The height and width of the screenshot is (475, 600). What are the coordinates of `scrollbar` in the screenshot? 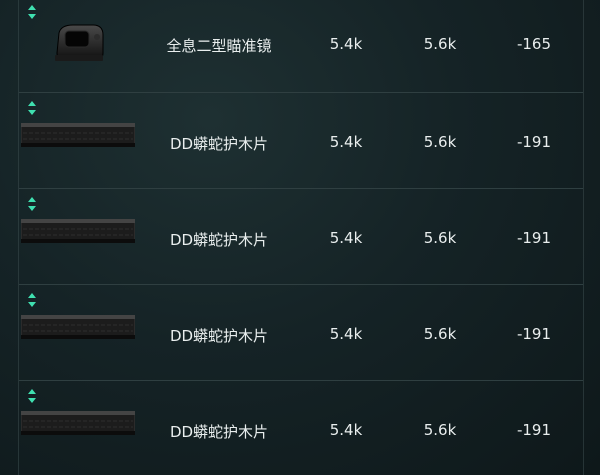 It's located at (592, 237).